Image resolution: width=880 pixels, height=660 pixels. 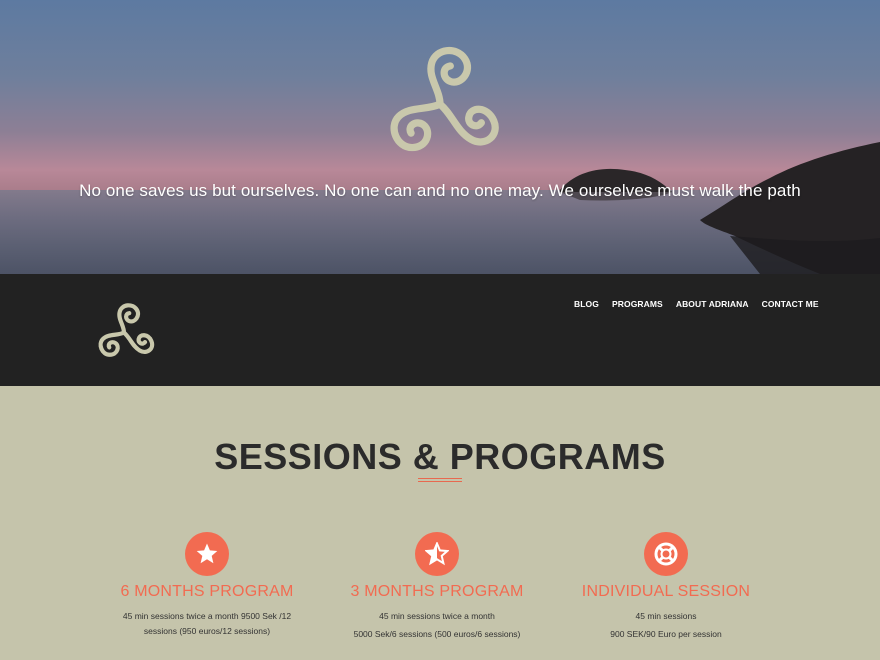 What do you see at coordinates (207, 591) in the screenshot?
I see `card-title: 6 MONTHS PROGRAM` at bounding box center [207, 591].